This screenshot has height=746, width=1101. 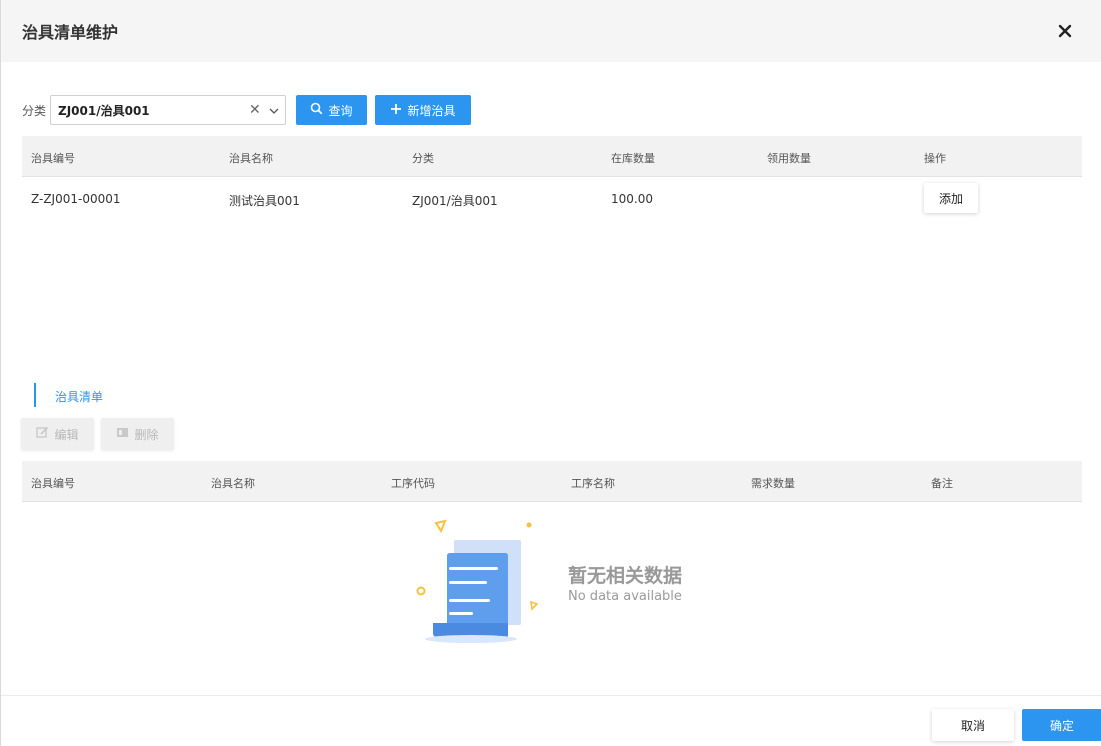 I want to click on edit-button: 编辑, so click(x=57, y=434).